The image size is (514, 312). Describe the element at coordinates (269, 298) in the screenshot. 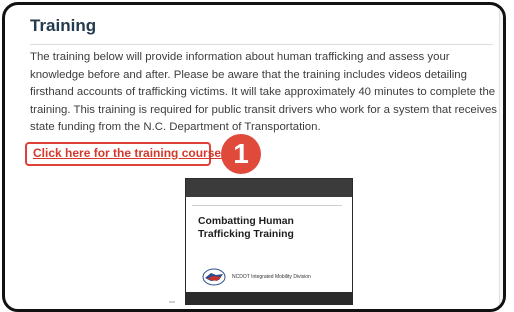

I see `video-bottom-bar` at that location.